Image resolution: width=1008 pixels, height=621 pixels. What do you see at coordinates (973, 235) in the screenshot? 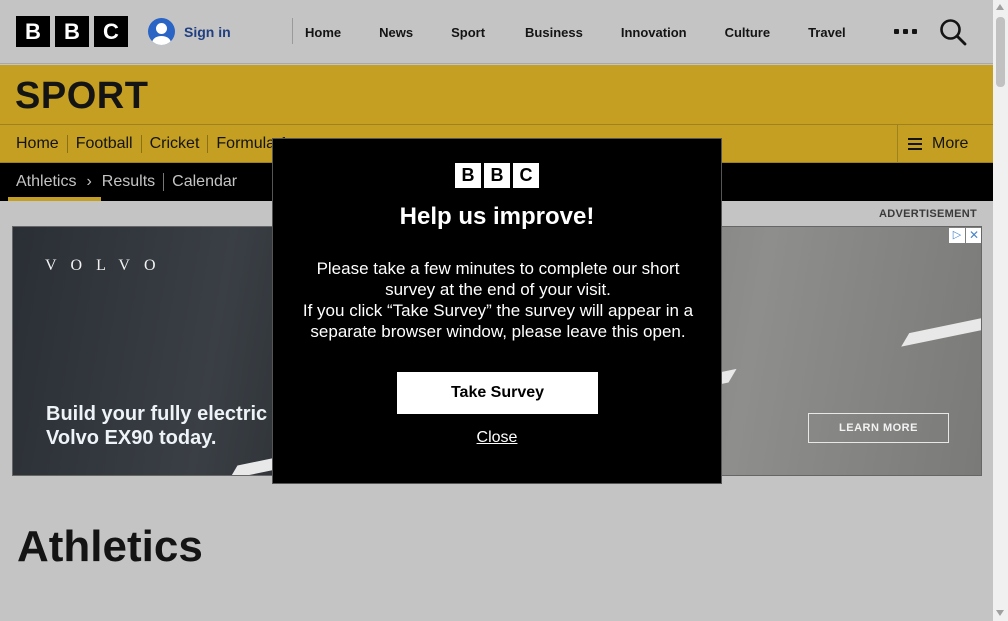
I see `ad-close-icon: ✕` at bounding box center [973, 235].